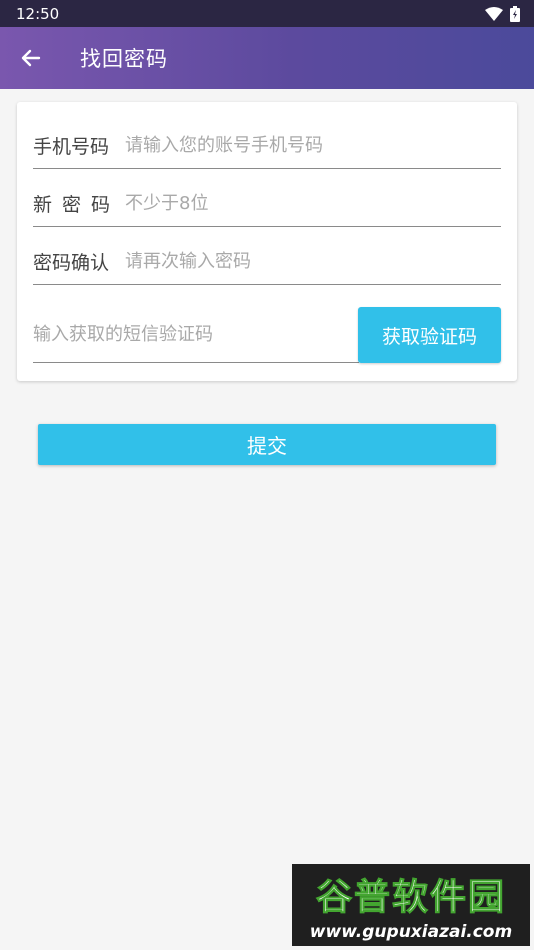 This screenshot has height=950, width=534. What do you see at coordinates (124, 59) in the screenshot?
I see `page-title: 找回密码` at bounding box center [124, 59].